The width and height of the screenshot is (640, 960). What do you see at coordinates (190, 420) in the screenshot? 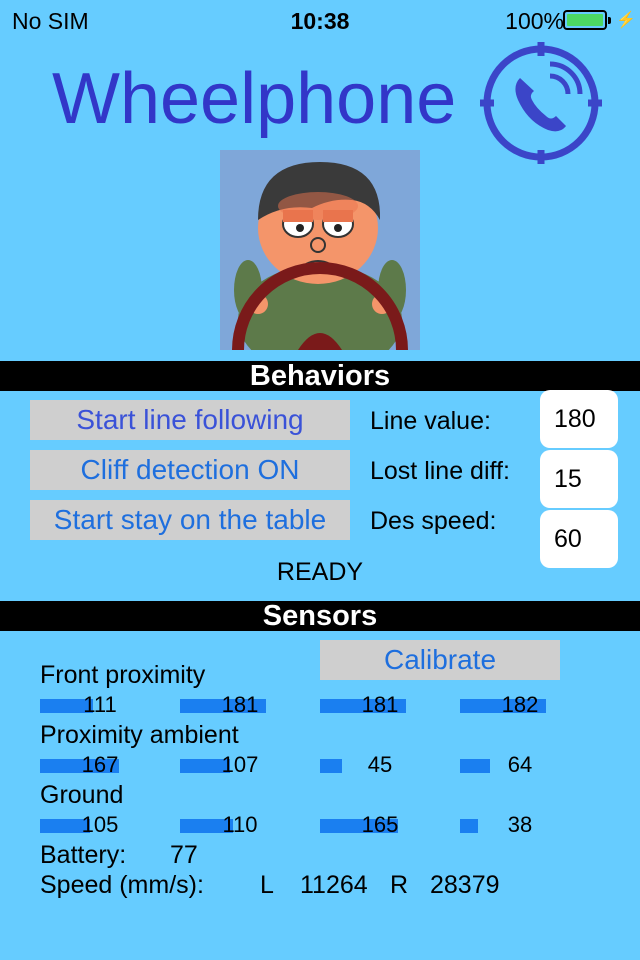
I see `start-line-following-button: Start line following` at bounding box center [190, 420].